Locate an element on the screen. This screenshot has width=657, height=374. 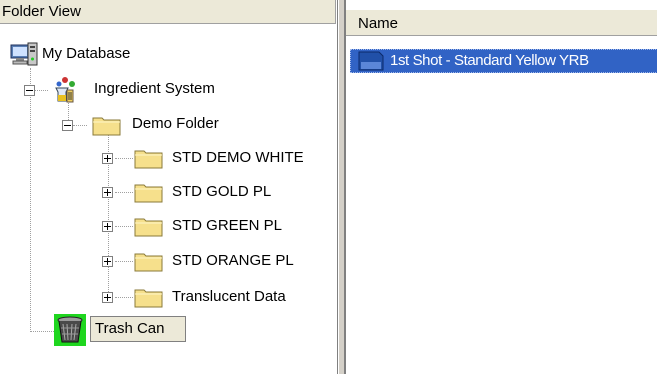
folder-view-title: Folder View is located at coordinates (41, 11).